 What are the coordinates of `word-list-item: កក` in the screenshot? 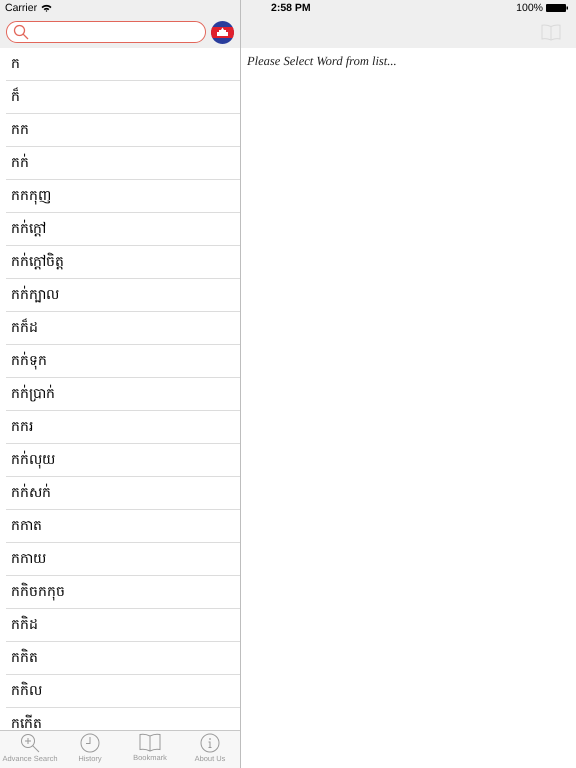 It's located at (123, 130).